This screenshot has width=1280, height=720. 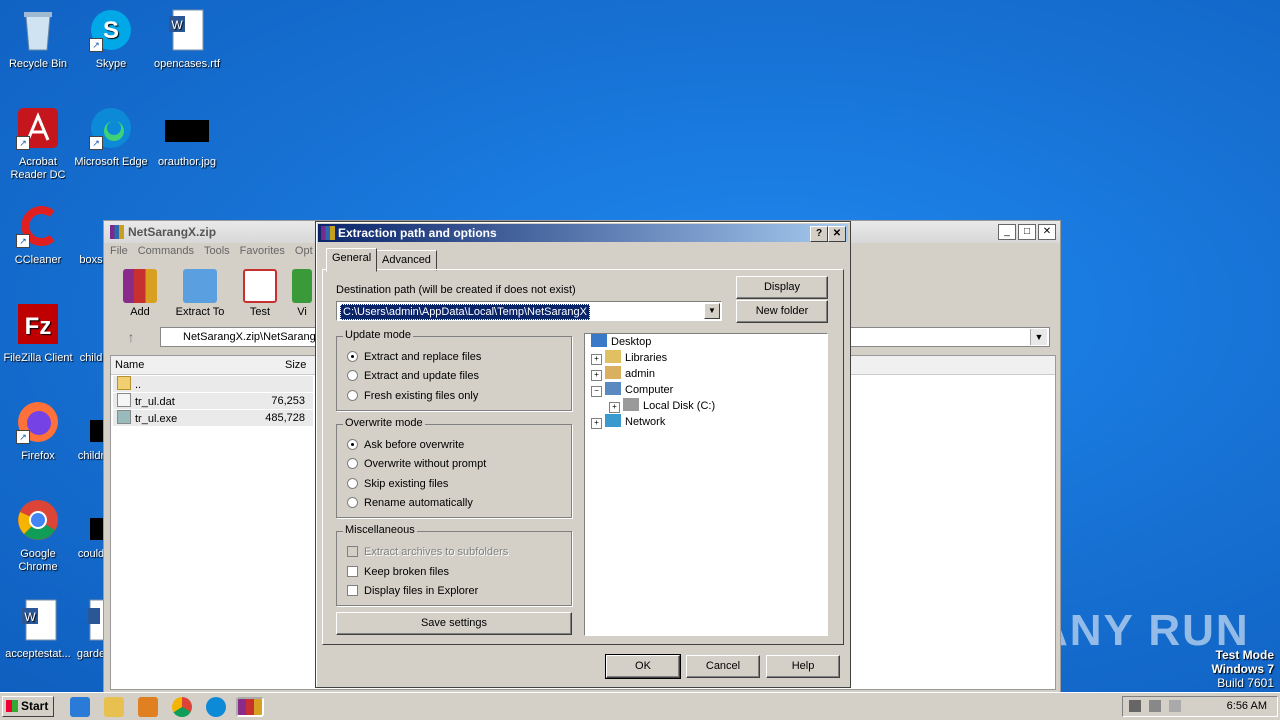 I want to click on menu-favorites: Favorites, so click(x=262, y=251).